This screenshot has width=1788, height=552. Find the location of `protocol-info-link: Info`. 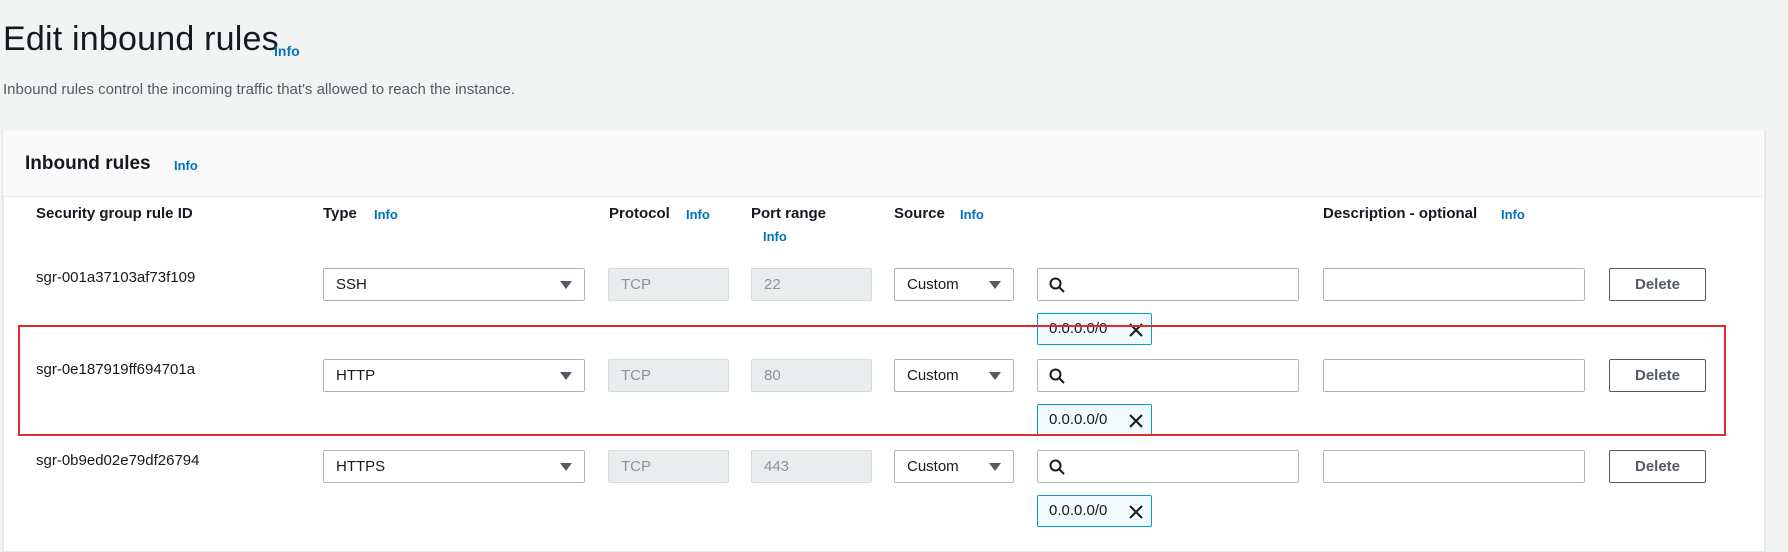

protocol-info-link: Info is located at coordinates (698, 214).